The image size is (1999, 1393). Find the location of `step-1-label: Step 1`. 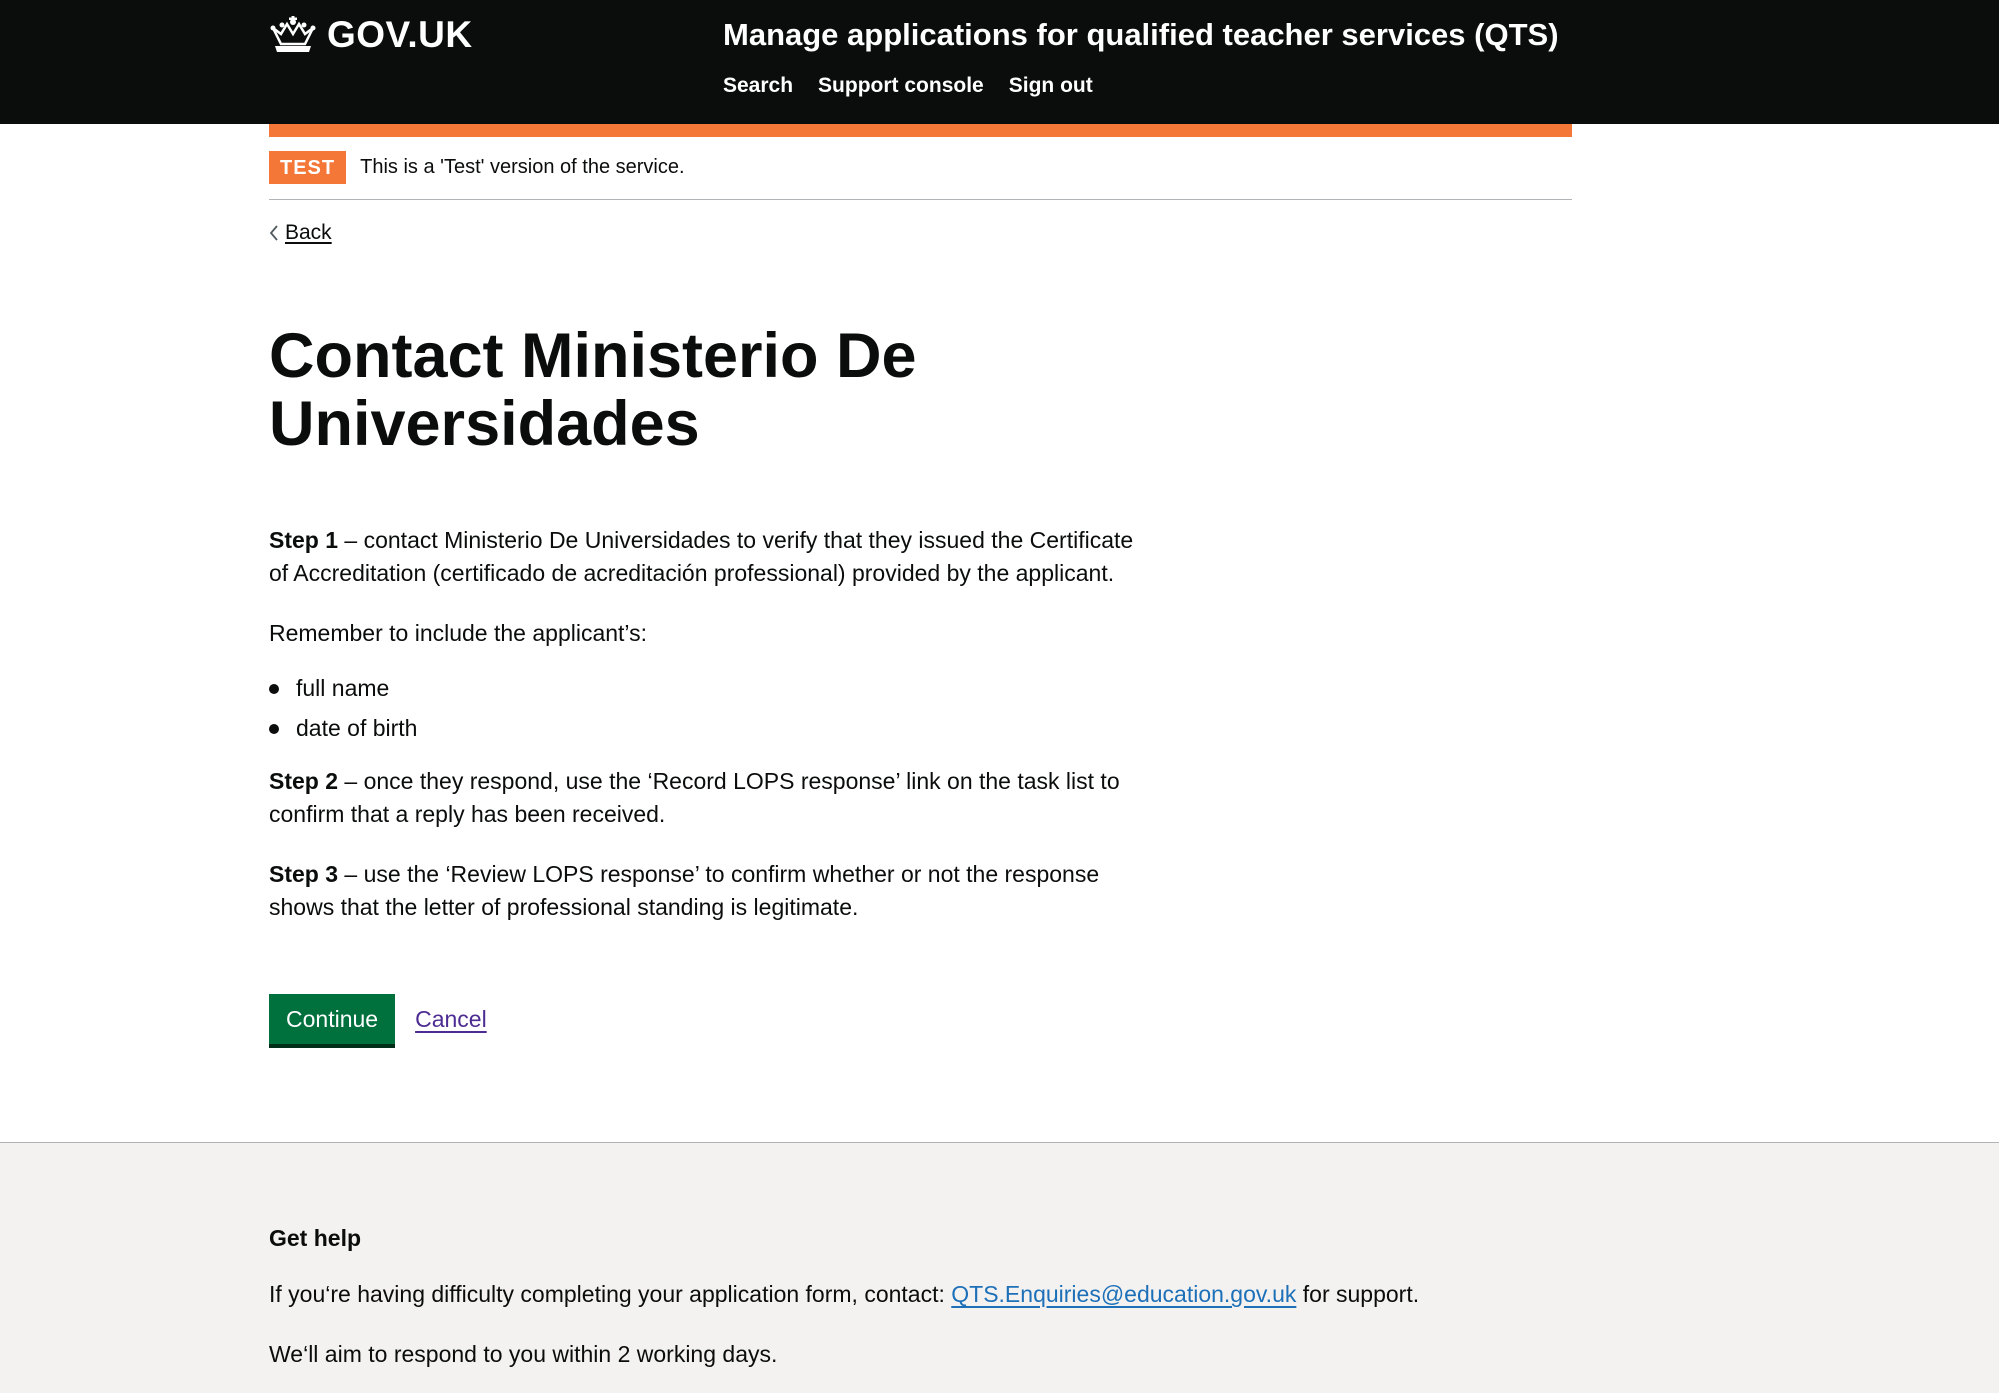

step-1-label: Step 1 is located at coordinates (304, 540).